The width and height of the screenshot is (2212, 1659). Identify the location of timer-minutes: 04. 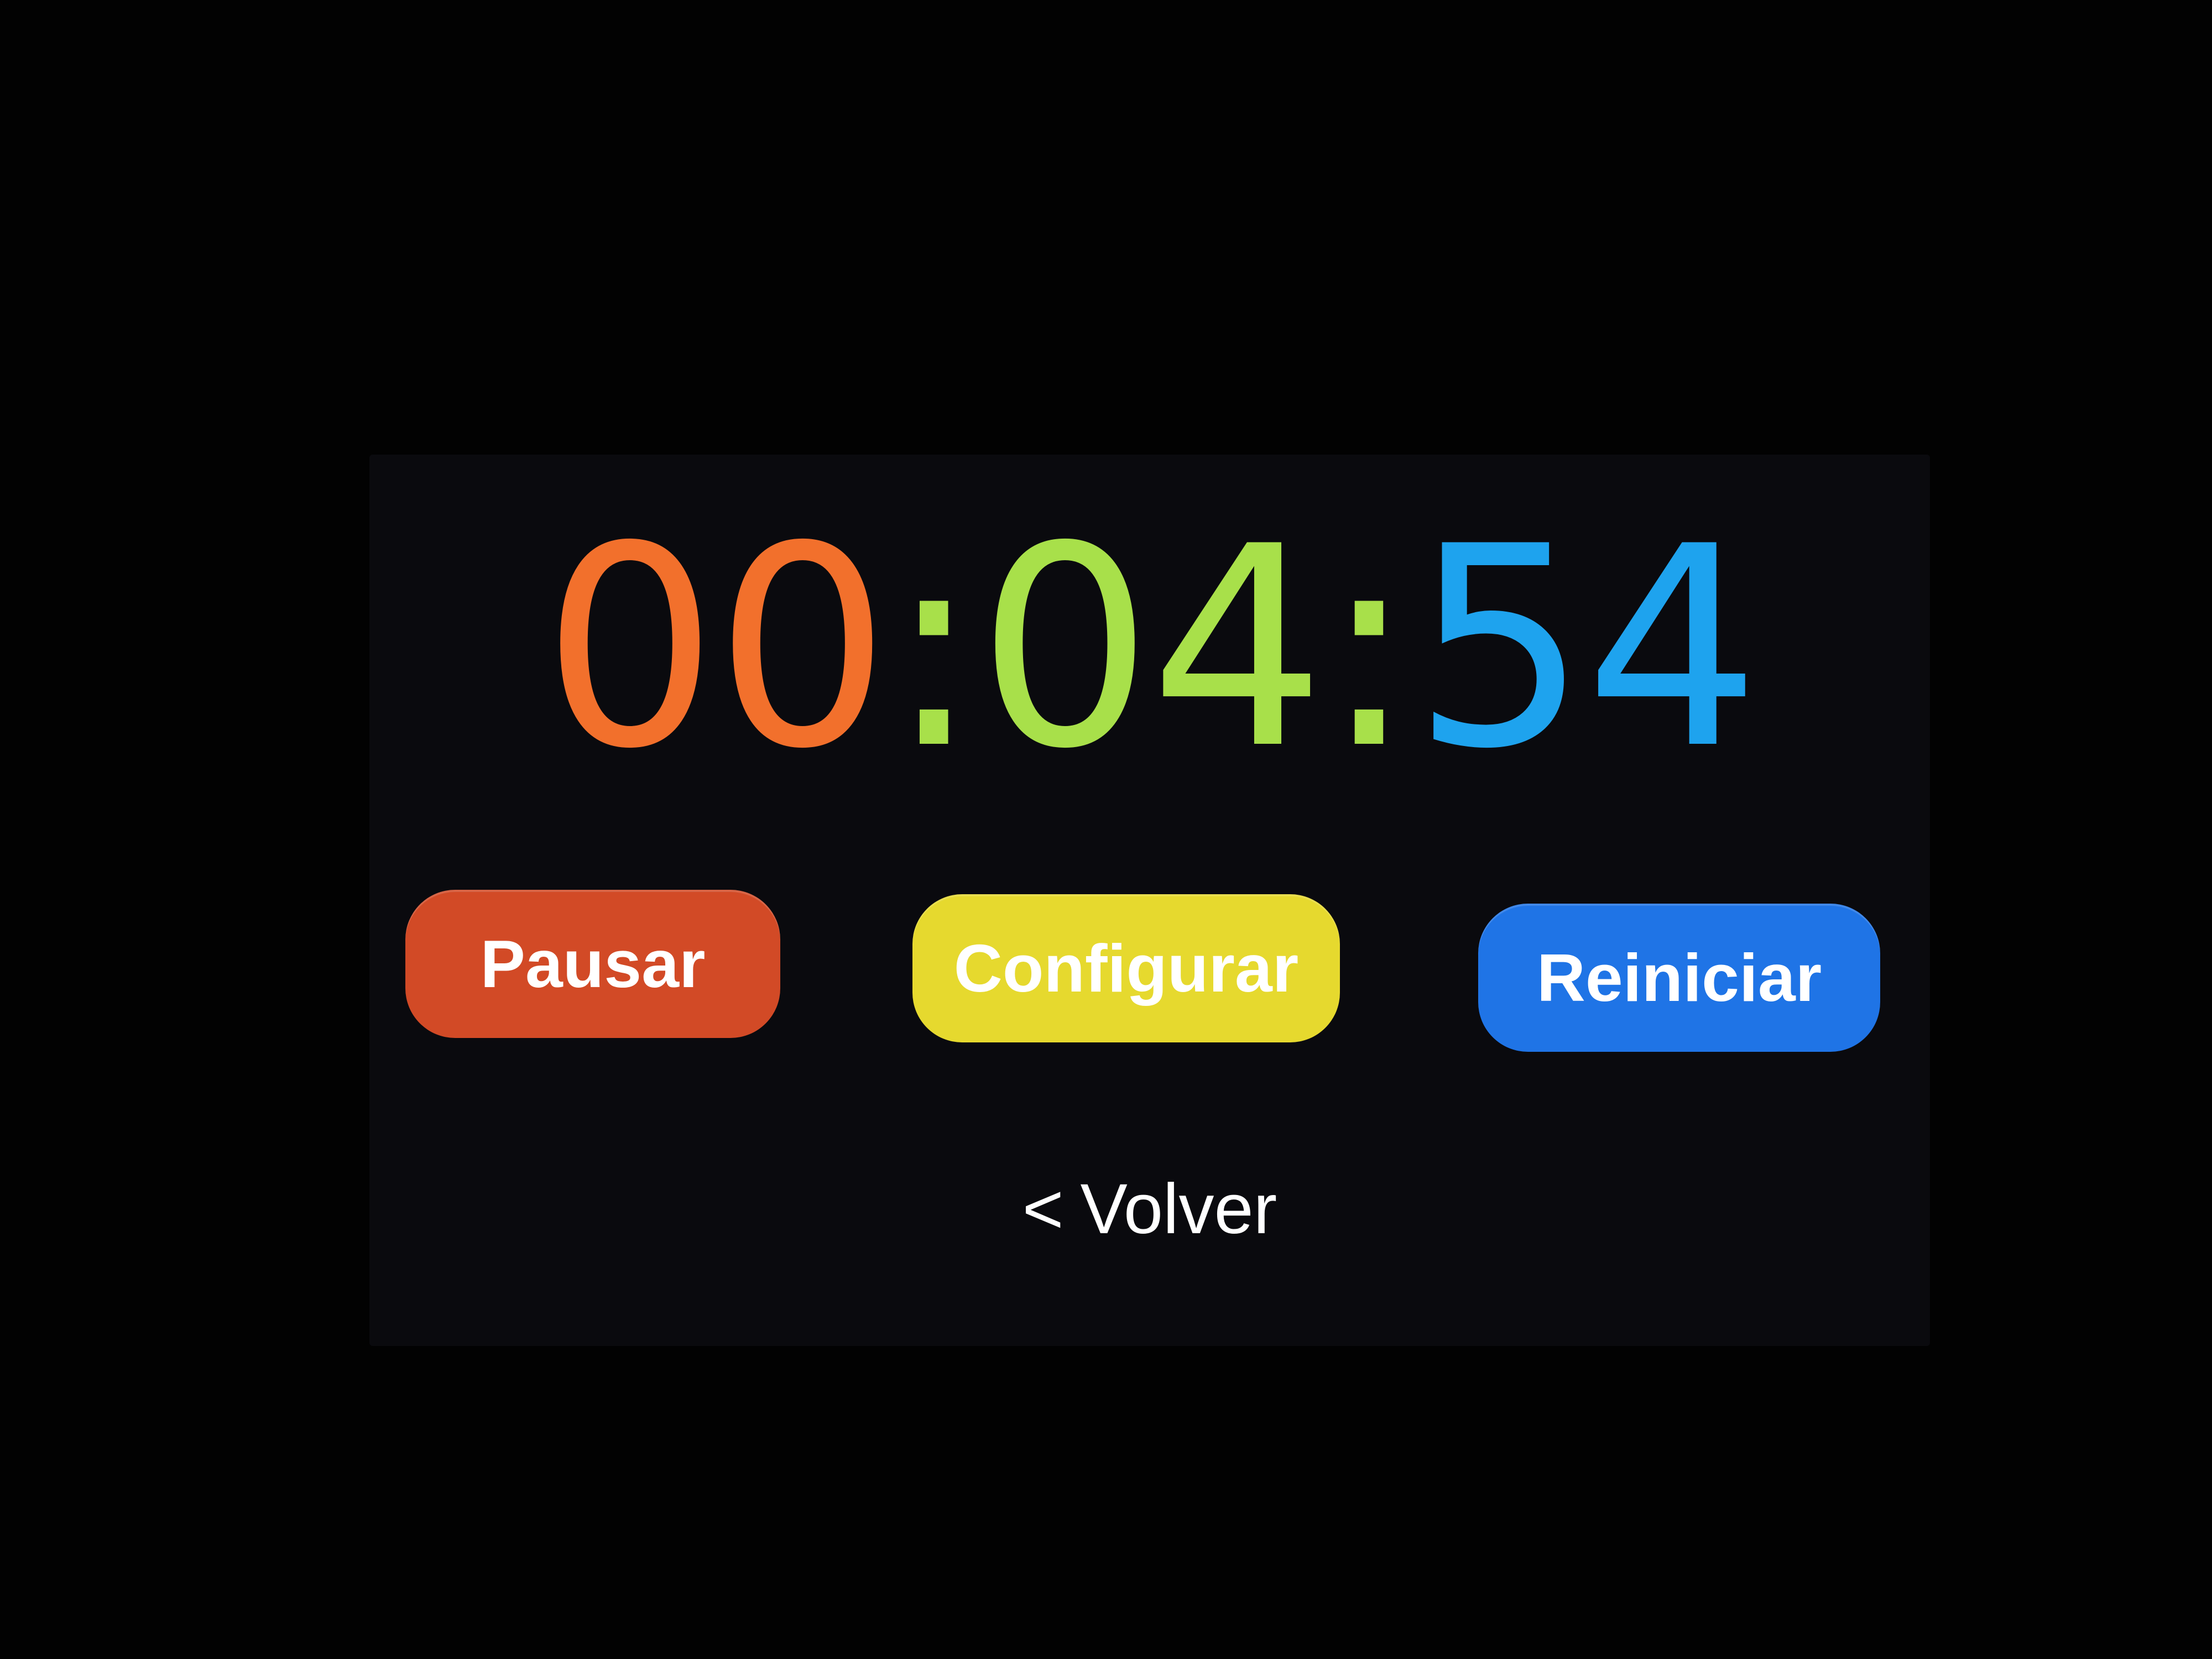
(1151, 648).